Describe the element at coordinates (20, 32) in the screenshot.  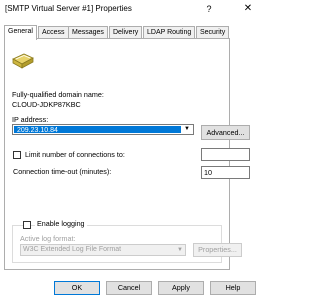
I see `tab-general: General` at that location.